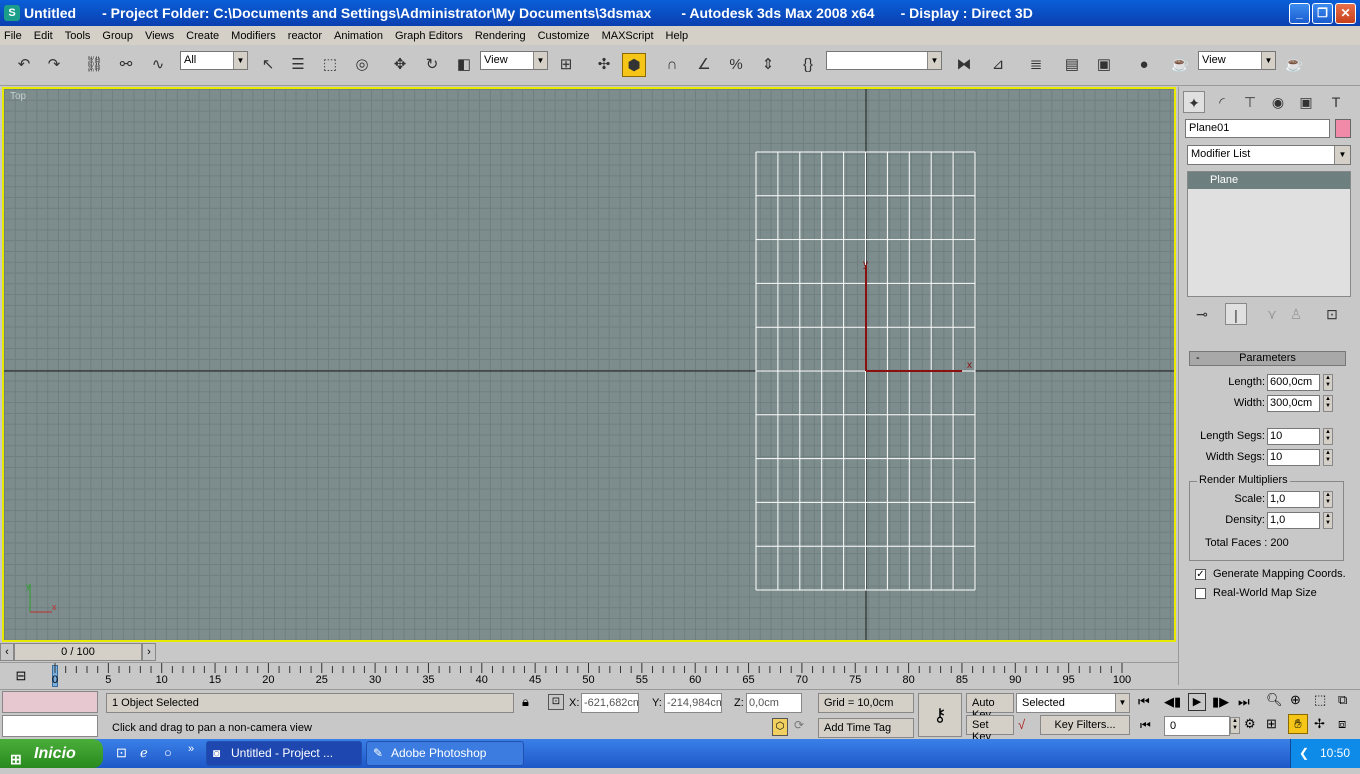 Image resolution: width=1360 pixels, height=774 pixels. I want to click on taskbar-item-photoshop: ✎ Adobe Photoshop, so click(445, 753).